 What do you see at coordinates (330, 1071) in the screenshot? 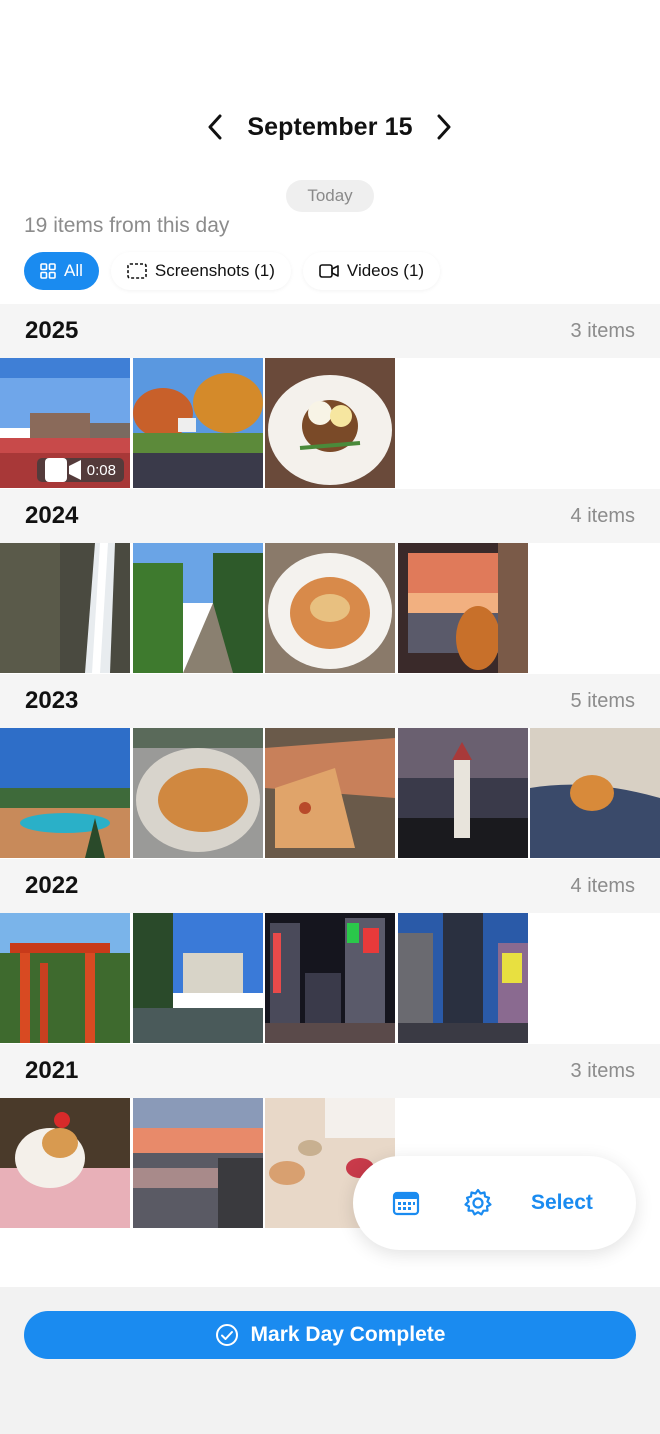
I see `year-header-2021: 2021 3 items` at bounding box center [330, 1071].